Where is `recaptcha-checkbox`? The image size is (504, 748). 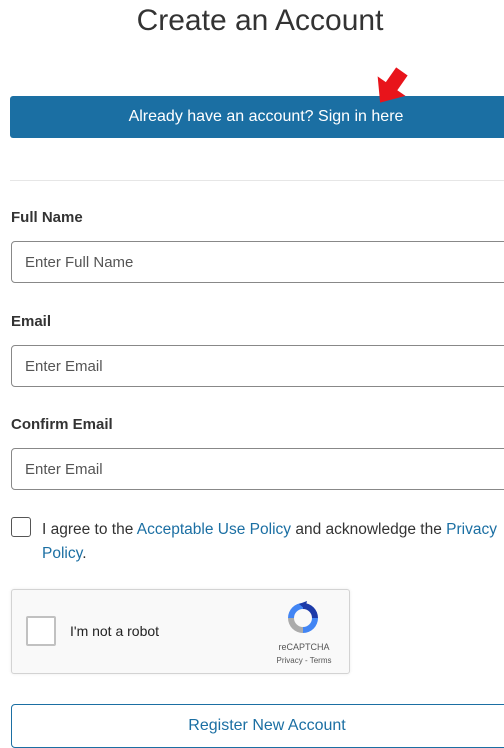
recaptcha-checkbox is located at coordinates (41, 631).